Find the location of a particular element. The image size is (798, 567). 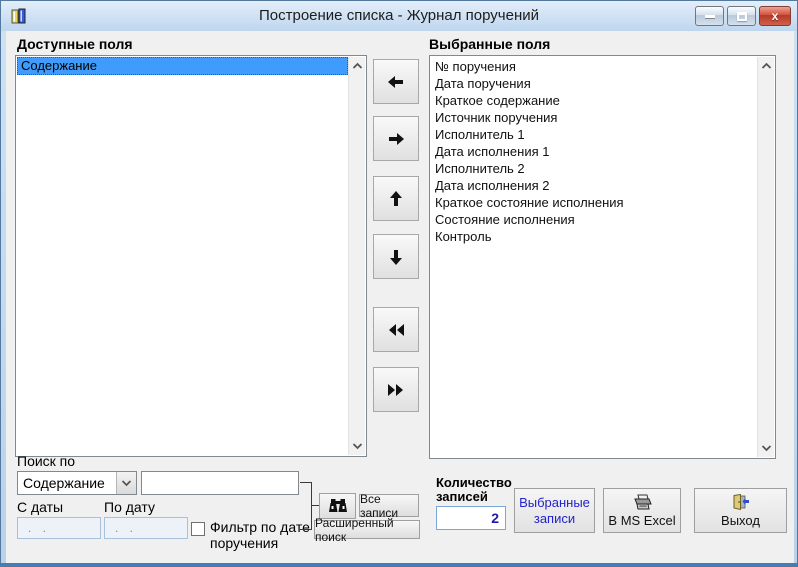

double-arrow-right-icon is located at coordinates (395, 389).